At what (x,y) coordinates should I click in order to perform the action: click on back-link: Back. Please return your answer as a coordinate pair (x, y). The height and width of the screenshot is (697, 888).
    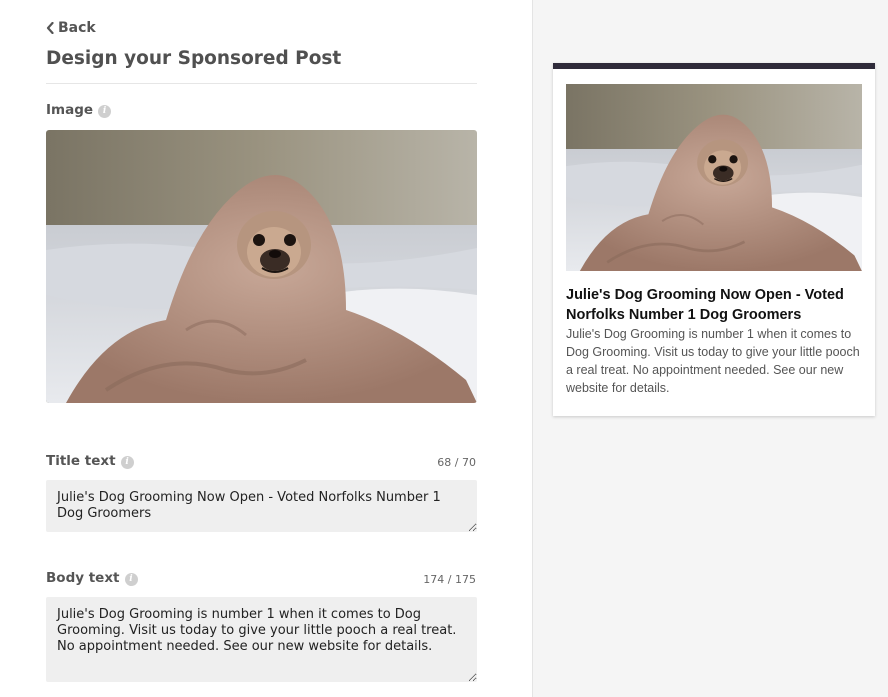
    Looking at the image, I should click on (71, 28).